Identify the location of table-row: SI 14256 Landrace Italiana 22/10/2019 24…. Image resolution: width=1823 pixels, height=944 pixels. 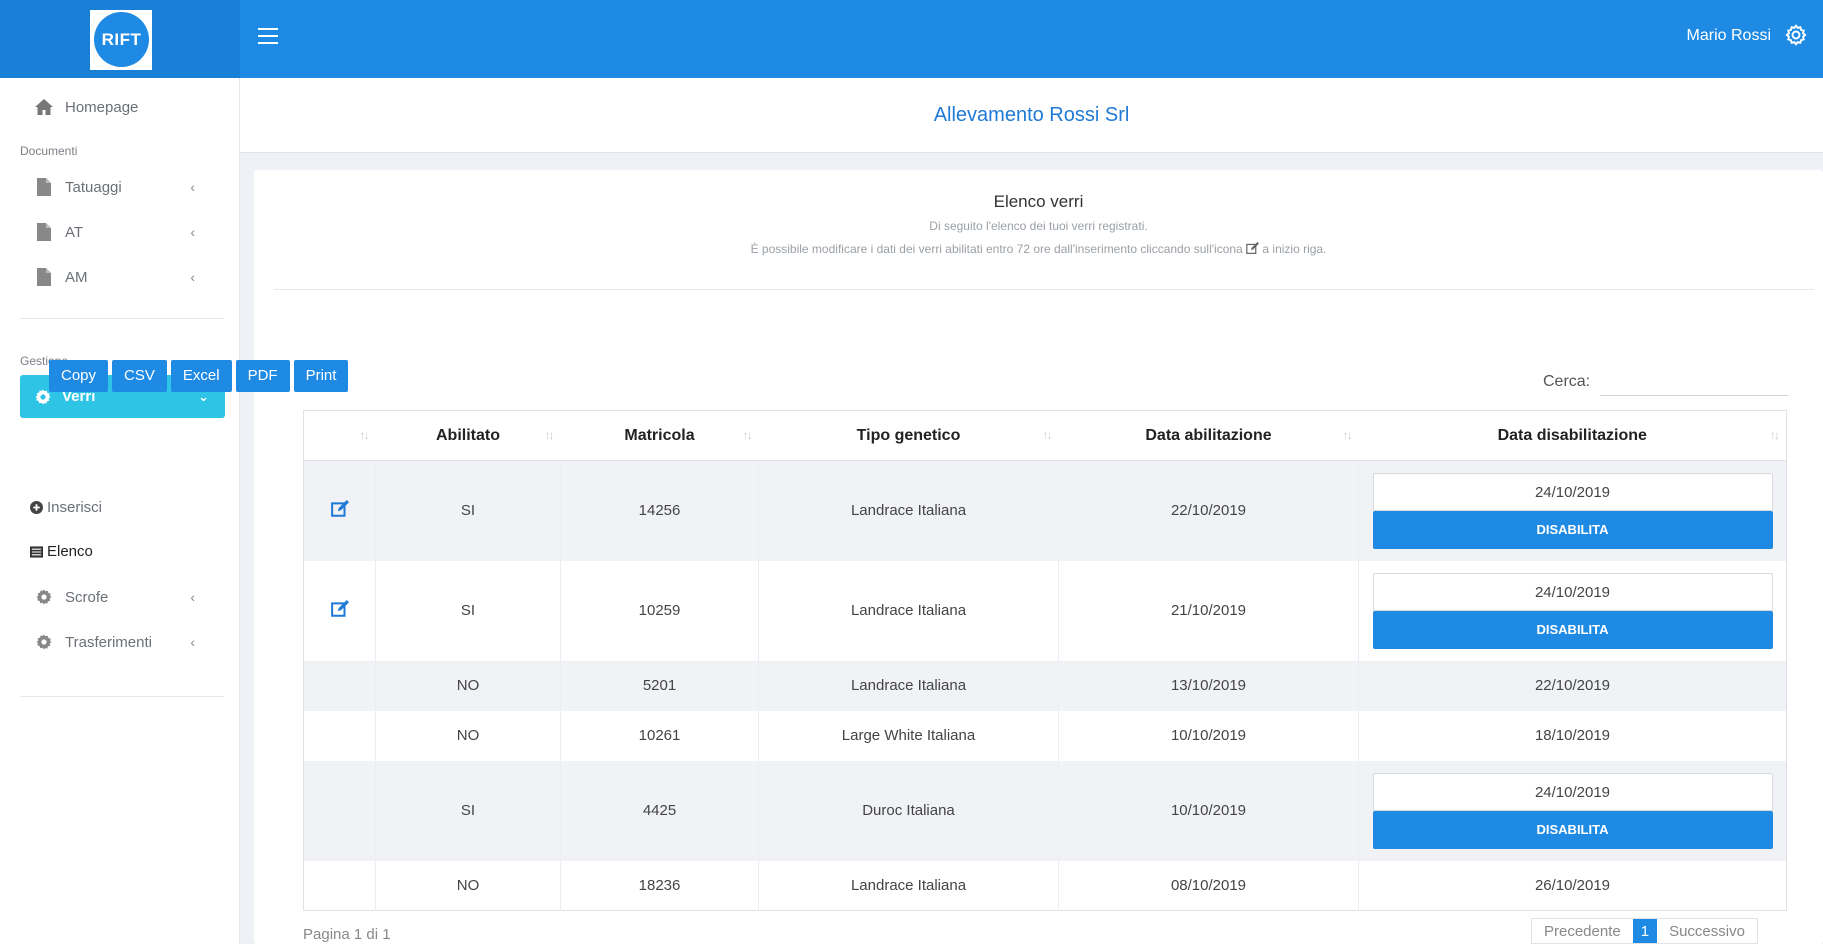
(1045, 510).